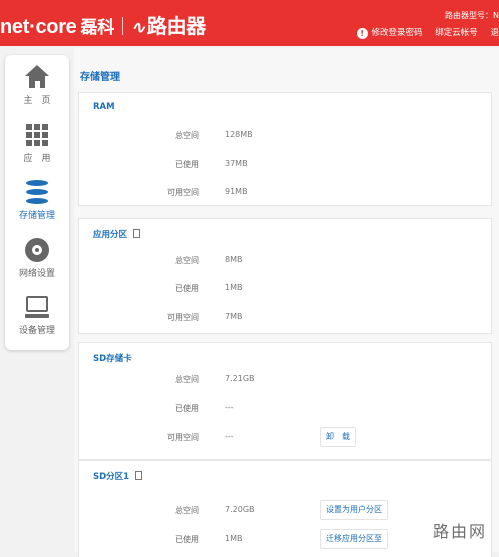 The image size is (499, 557). Describe the element at coordinates (37, 77) in the screenshot. I see `home-icon` at that location.